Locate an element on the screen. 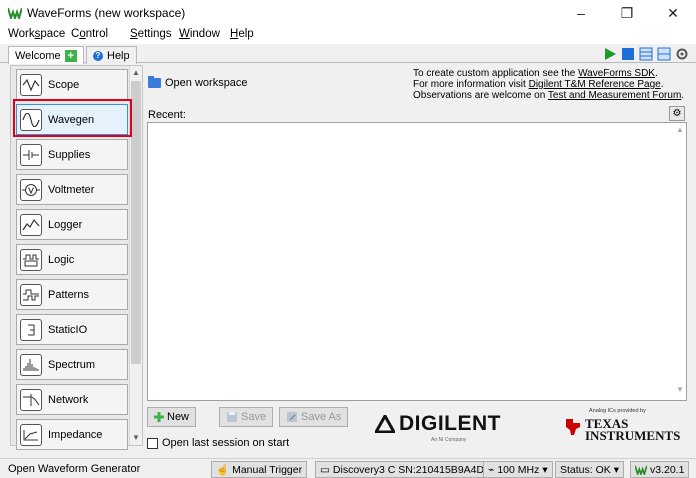 This screenshot has width=696, height=478. close-button: ✕ is located at coordinates (673, 13).